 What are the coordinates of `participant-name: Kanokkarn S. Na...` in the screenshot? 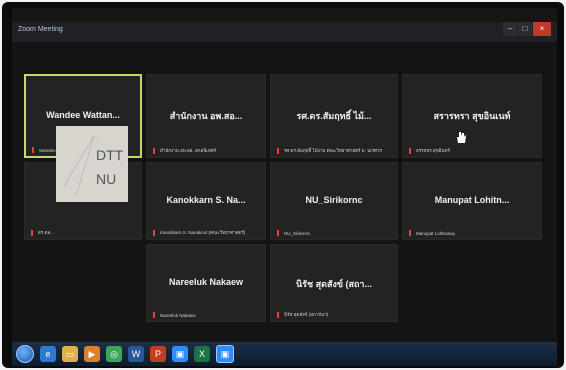 It's located at (206, 199).